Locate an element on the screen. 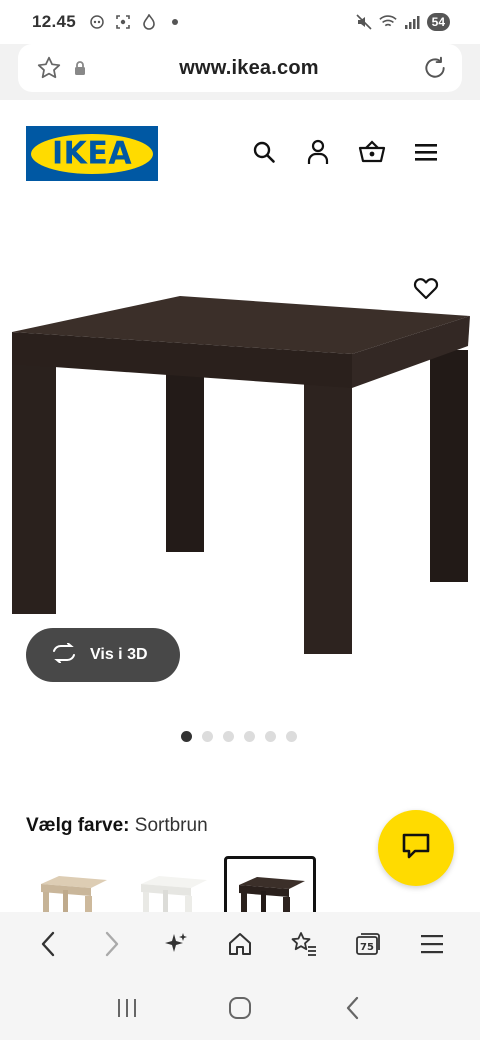 This screenshot has width=480, height=1040. view-in-3d-button: Vis i 3D is located at coordinates (103, 655).